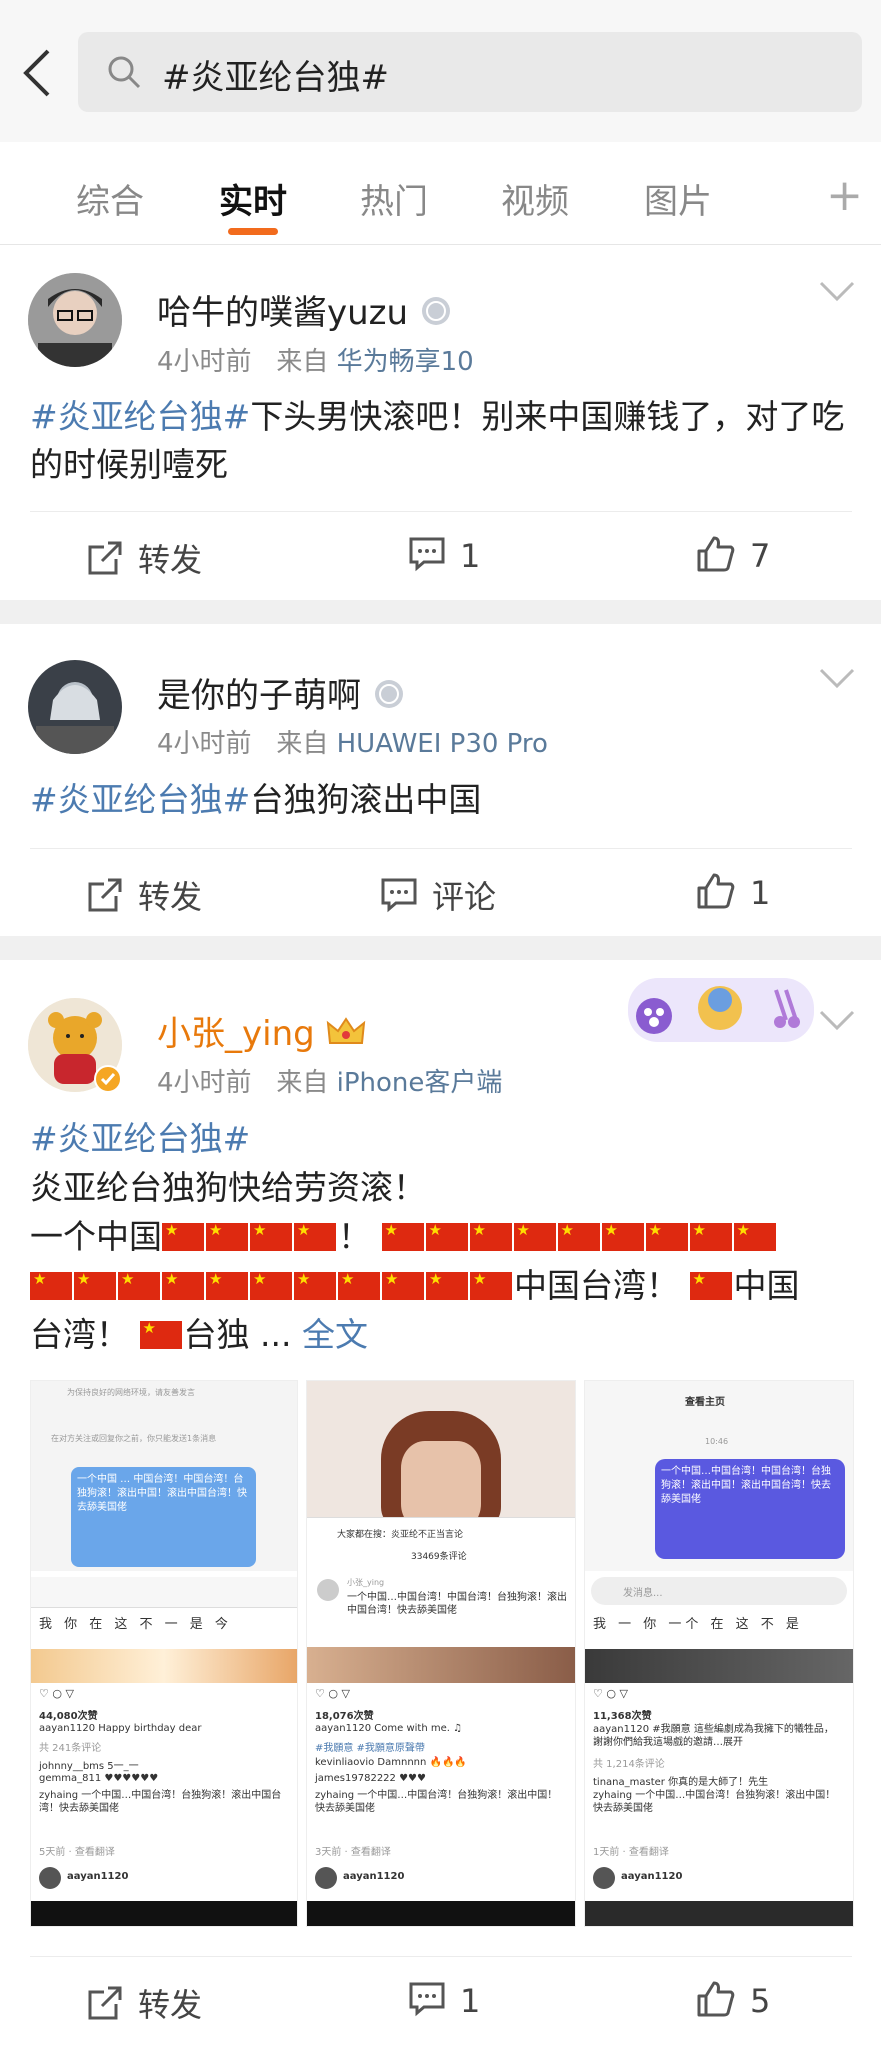 The height and width of the screenshot is (2048, 881). Describe the element at coordinates (366, 799) in the screenshot. I see `post-body: 台独狗滚出中国` at that location.